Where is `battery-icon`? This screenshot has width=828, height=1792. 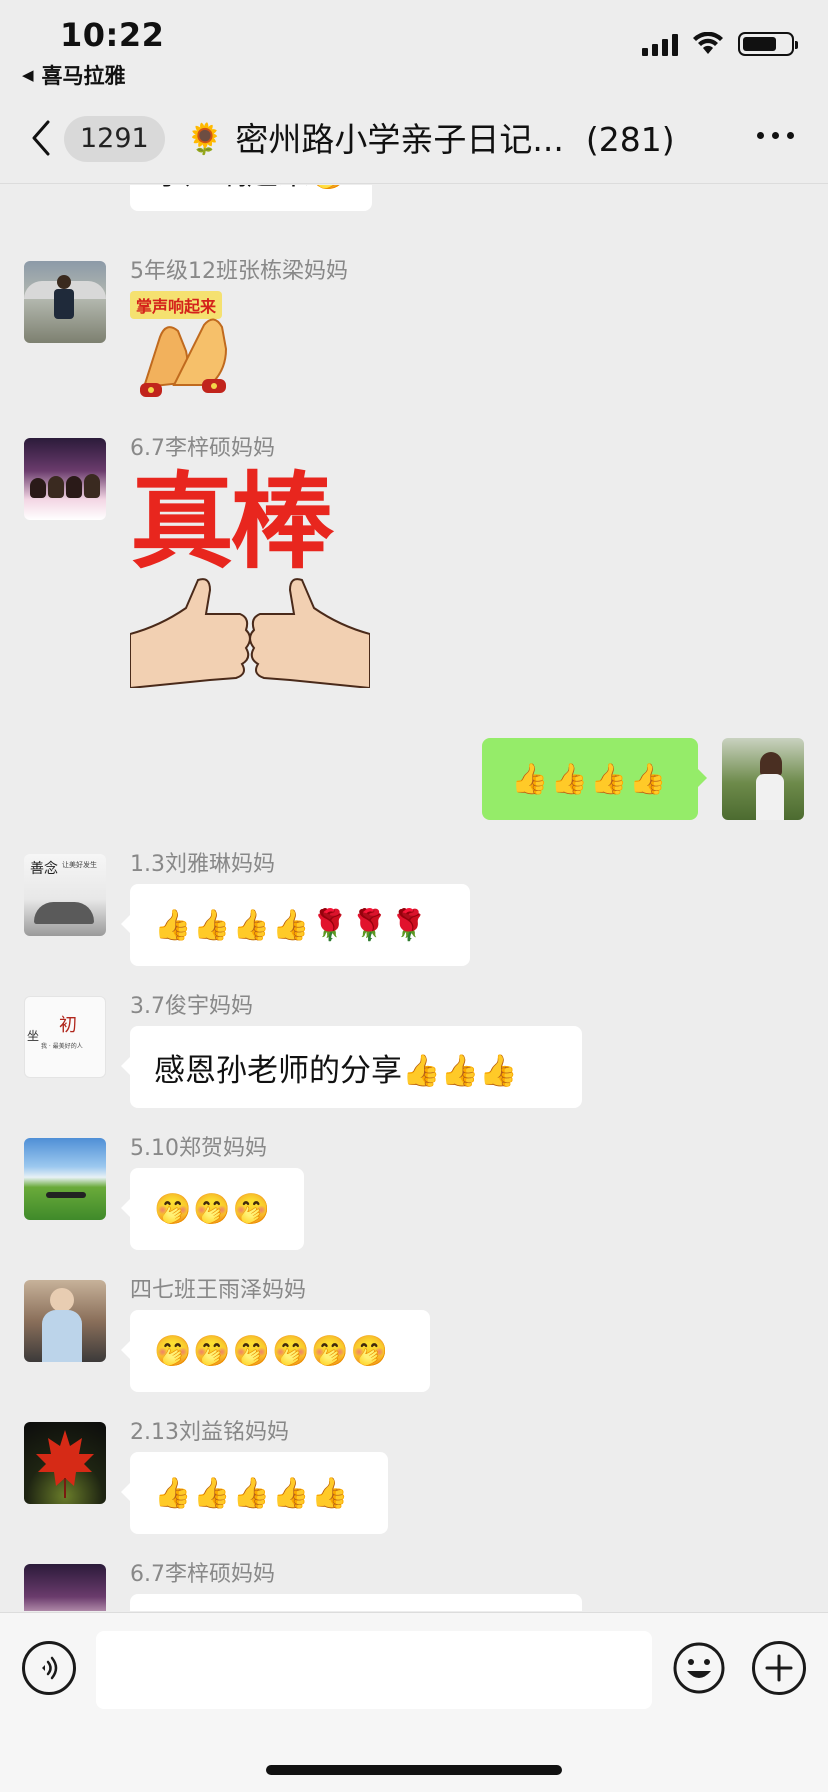
battery-icon is located at coordinates (768, 44).